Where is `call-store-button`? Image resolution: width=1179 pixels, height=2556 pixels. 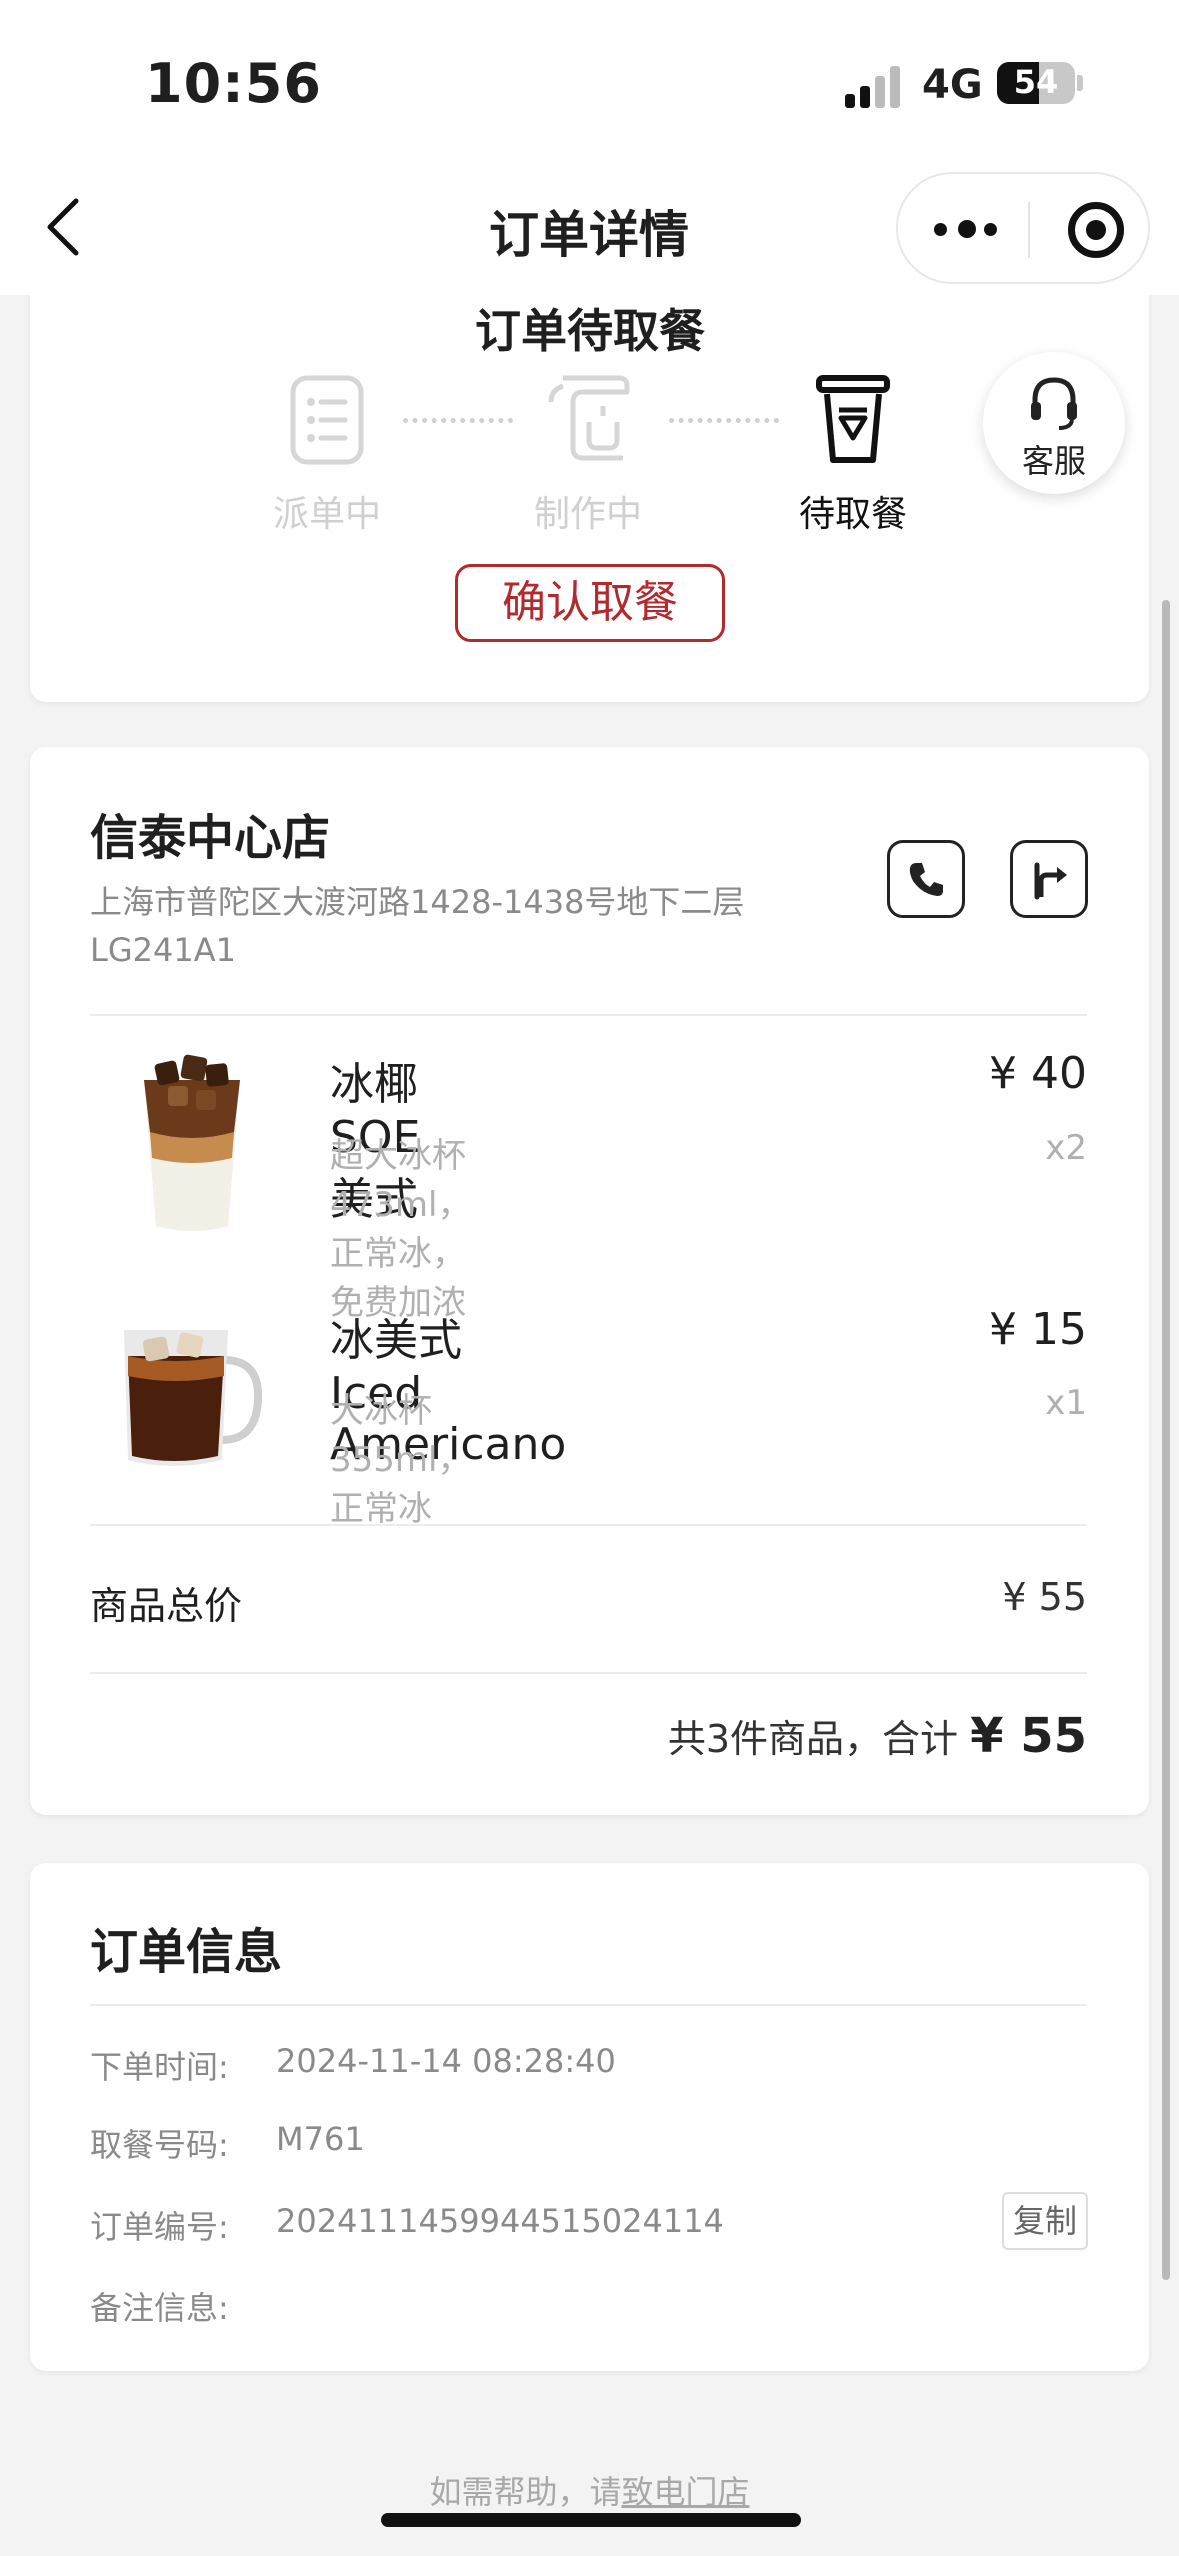
call-store-button is located at coordinates (926, 879).